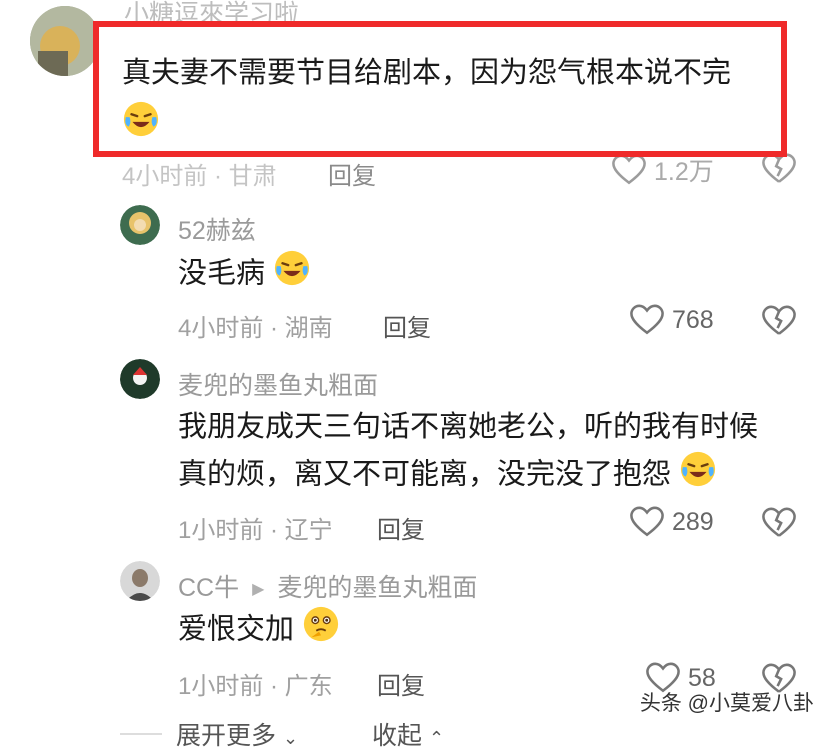 This screenshot has height=752, width=828. I want to click on like-count: 768, so click(693, 319).